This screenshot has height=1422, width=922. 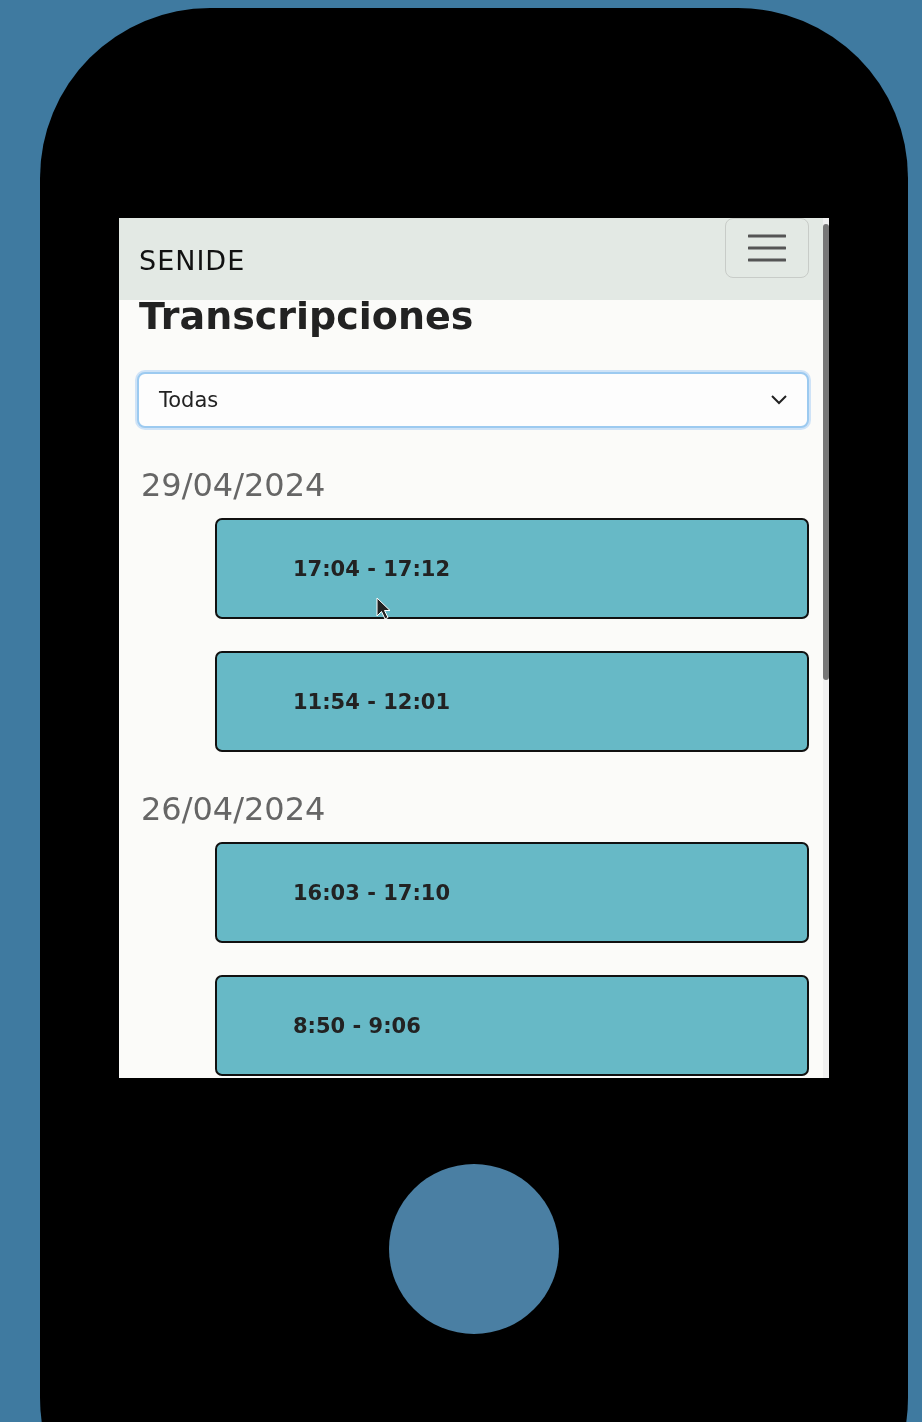 I want to click on home-button, so click(x=474, y=1249).